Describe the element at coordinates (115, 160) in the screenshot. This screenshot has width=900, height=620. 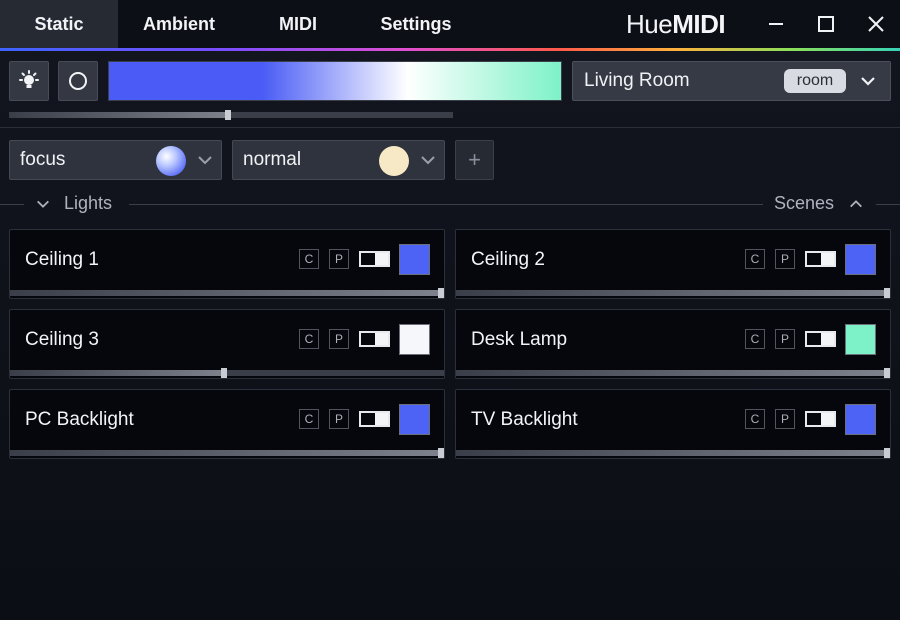
I see `scene-dropdown-focus: focus` at that location.